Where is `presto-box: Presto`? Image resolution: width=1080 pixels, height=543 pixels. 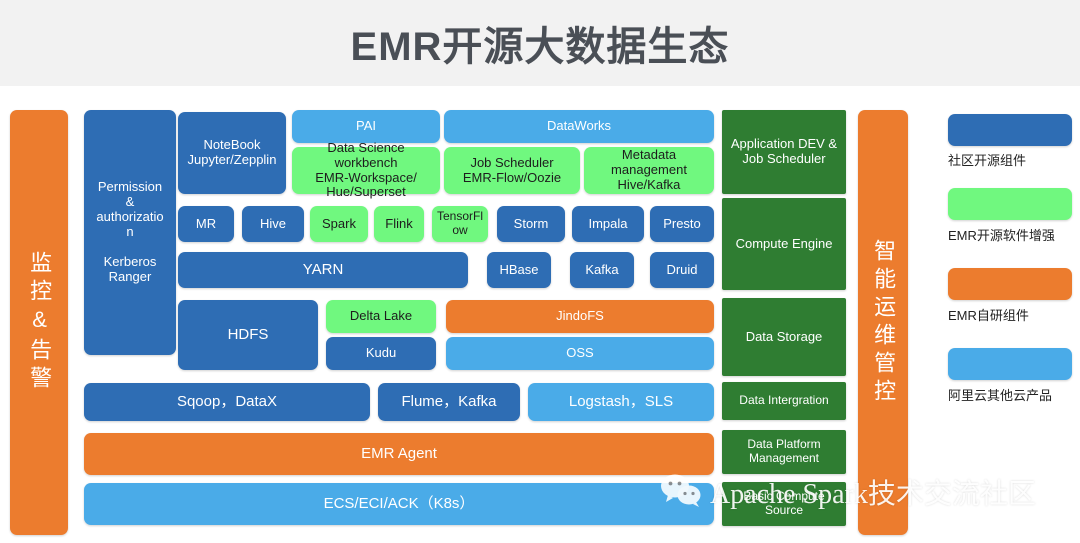 presto-box: Presto is located at coordinates (682, 224).